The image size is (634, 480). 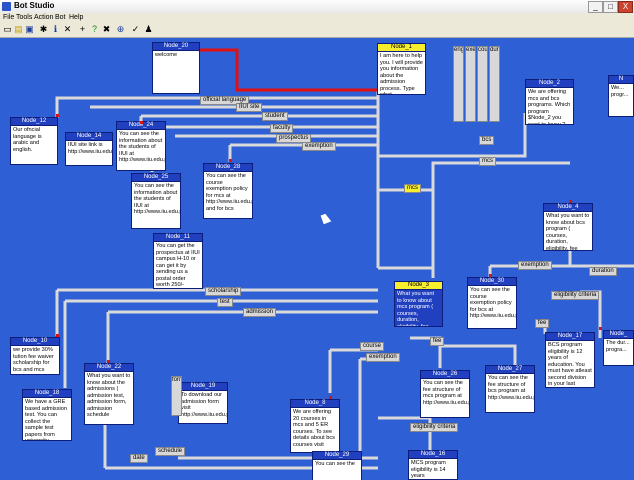 I want to click on edge-label: date, so click(x=139, y=458).